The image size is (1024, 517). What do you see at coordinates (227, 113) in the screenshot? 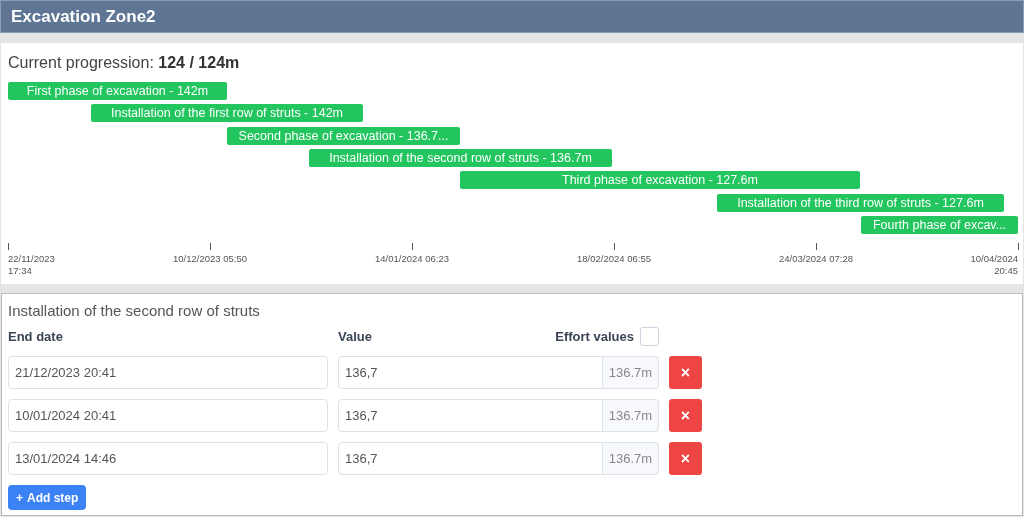
I see `timeline-bar: Installation of the first row of struts - 142m` at bounding box center [227, 113].